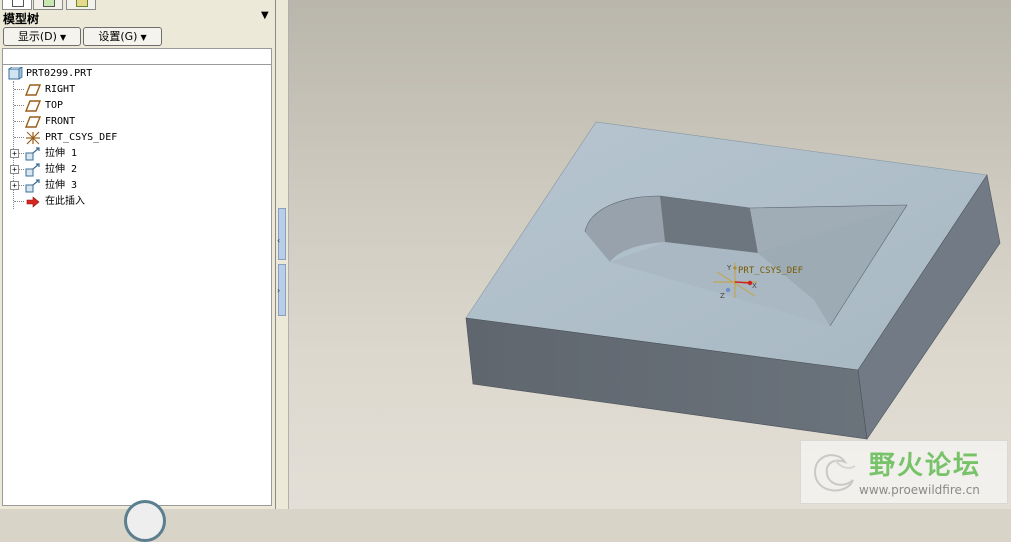 This screenshot has width=1011, height=542. Describe the element at coordinates (282, 234) in the screenshot. I see `collapse-handle` at that location.